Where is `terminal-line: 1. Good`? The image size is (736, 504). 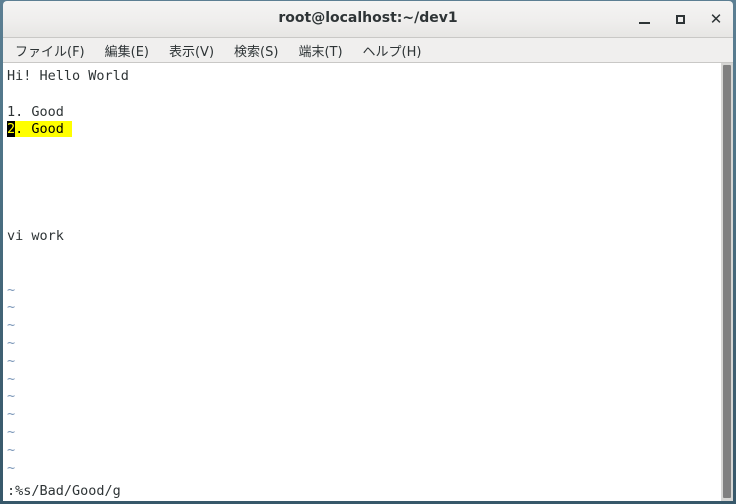
terminal-line: 1. Good is located at coordinates (35, 111).